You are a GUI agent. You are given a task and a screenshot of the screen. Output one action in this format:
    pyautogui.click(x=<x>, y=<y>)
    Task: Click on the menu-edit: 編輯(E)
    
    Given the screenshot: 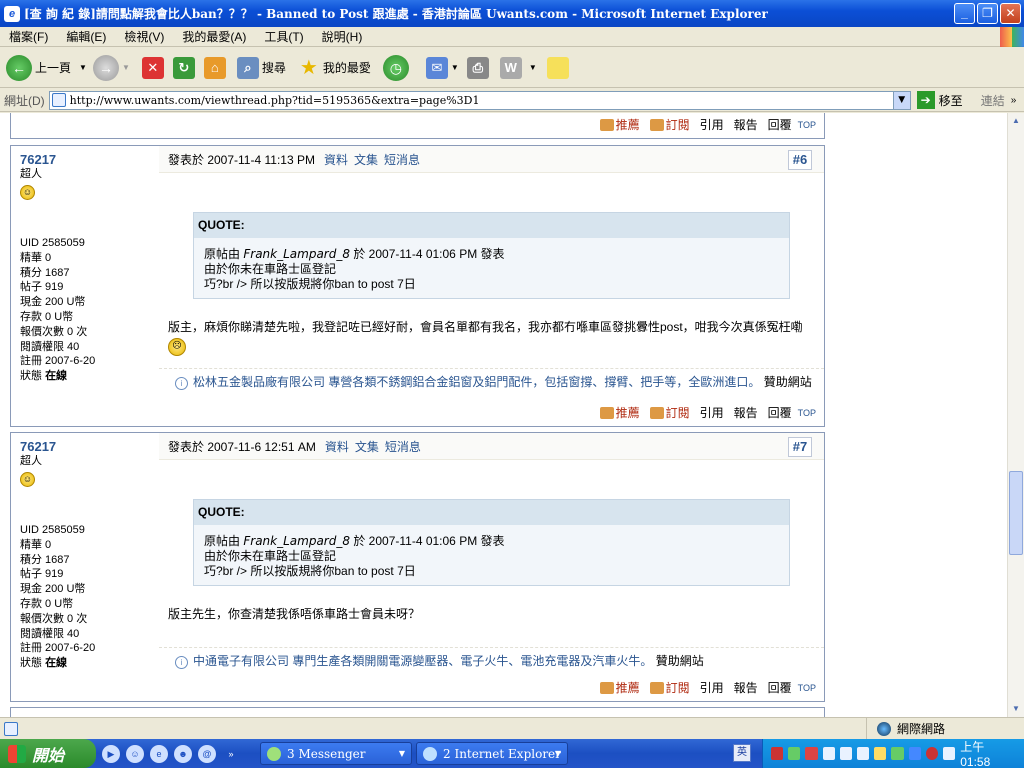 What is the action you would take?
    pyautogui.click(x=86, y=36)
    